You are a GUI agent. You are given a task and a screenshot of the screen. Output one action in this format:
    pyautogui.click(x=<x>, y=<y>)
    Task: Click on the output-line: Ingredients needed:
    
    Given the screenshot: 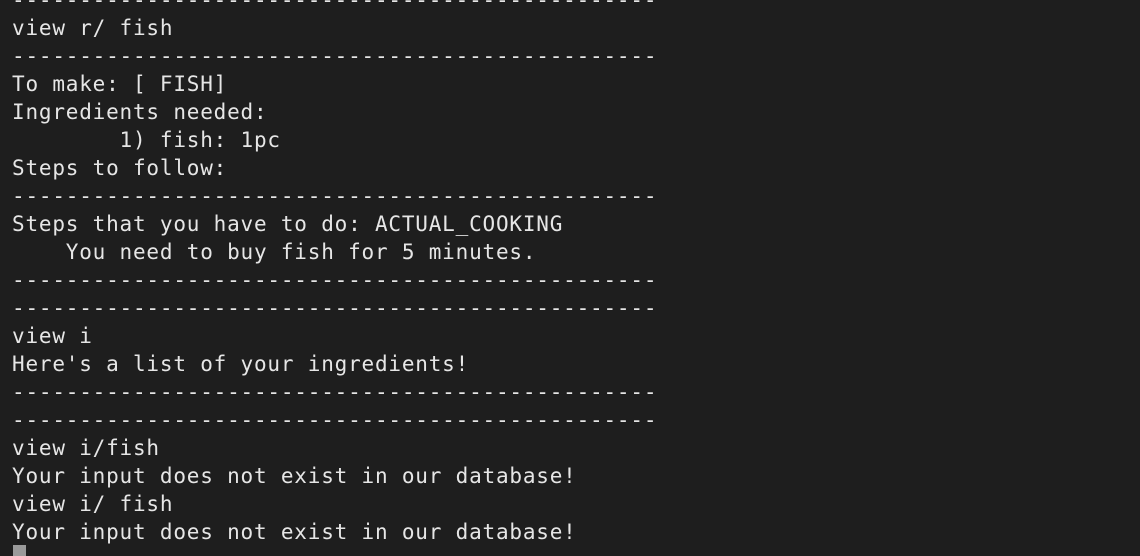 What is the action you would take?
    pyautogui.click(x=140, y=112)
    